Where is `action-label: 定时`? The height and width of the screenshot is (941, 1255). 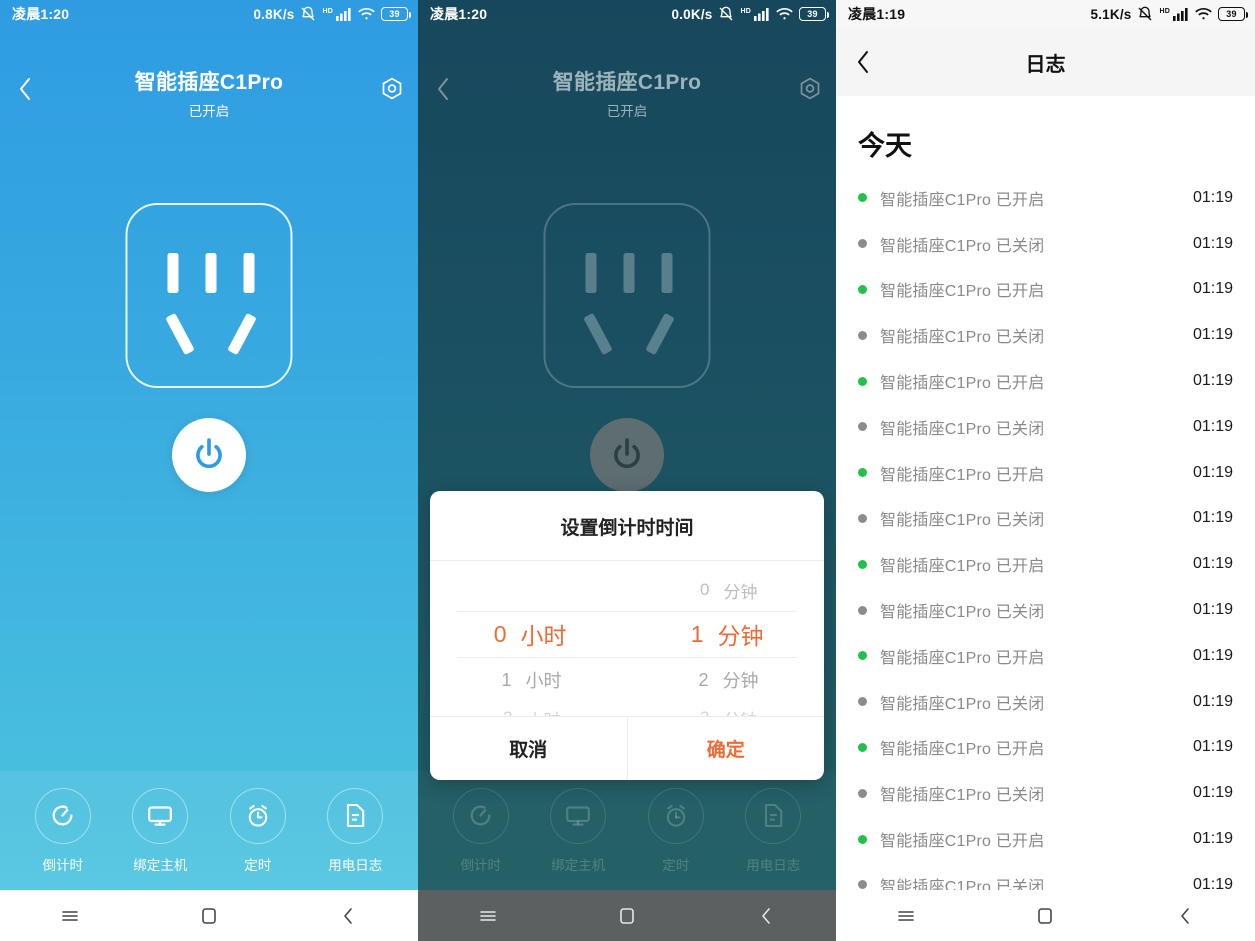
action-label: 定时 is located at coordinates (676, 865).